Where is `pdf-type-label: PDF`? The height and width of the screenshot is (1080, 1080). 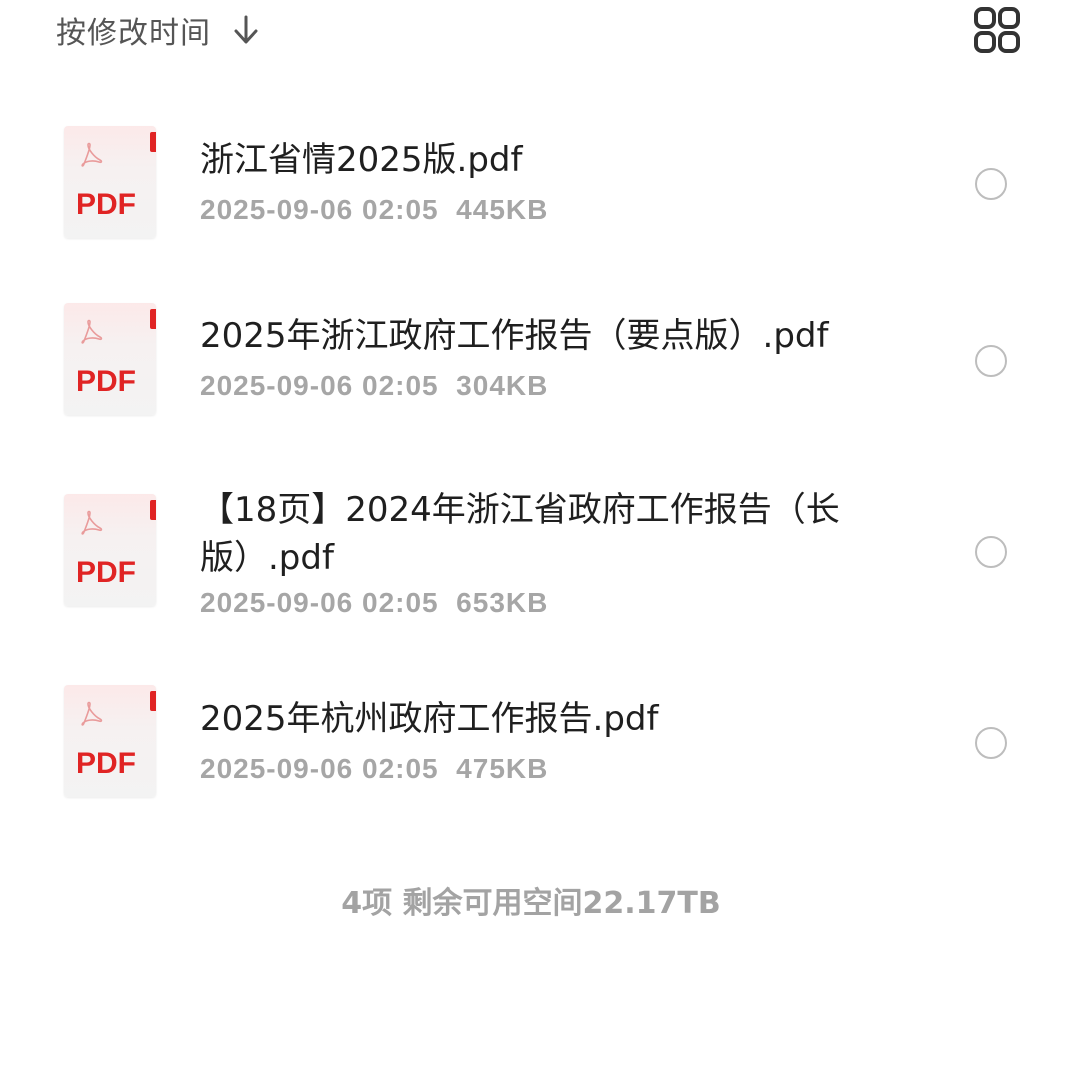 pdf-type-label: PDF is located at coordinates (106, 763).